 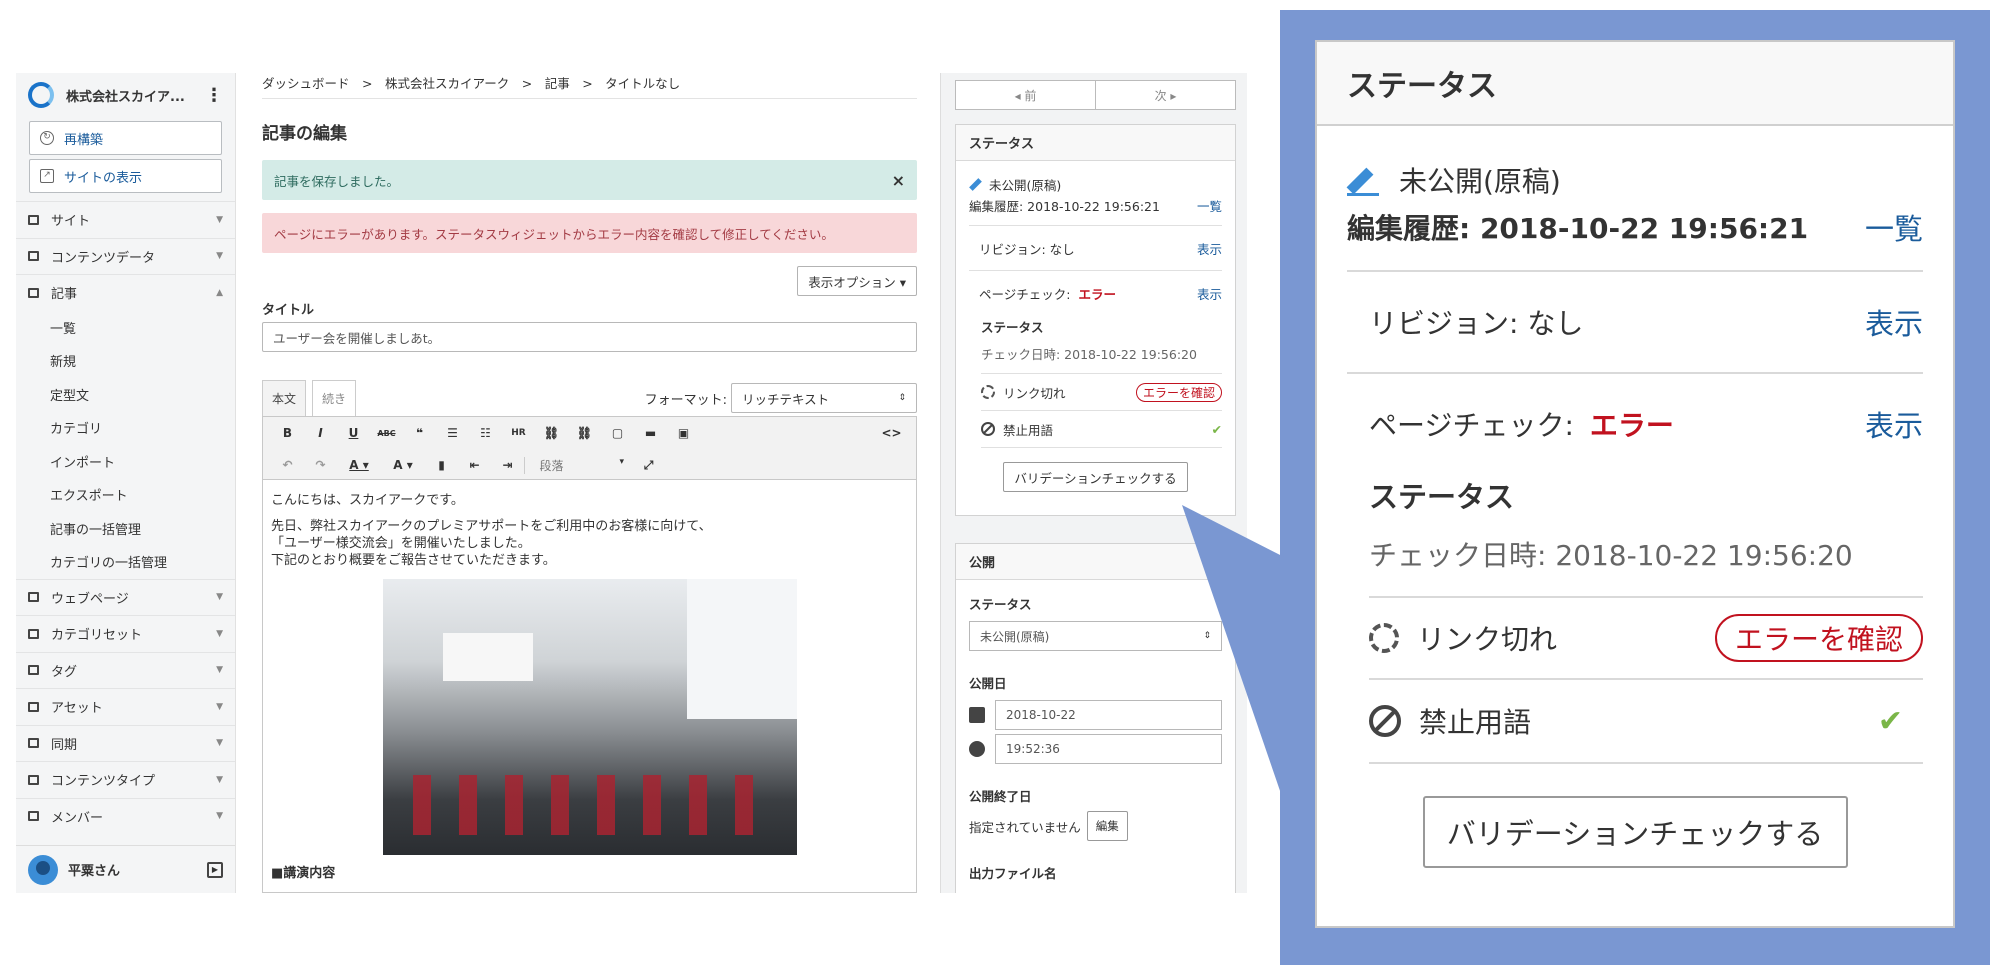 What do you see at coordinates (337, 181) in the screenshot?
I see `success-alert-text: 記事を保存しました。` at bounding box center [337, 181].